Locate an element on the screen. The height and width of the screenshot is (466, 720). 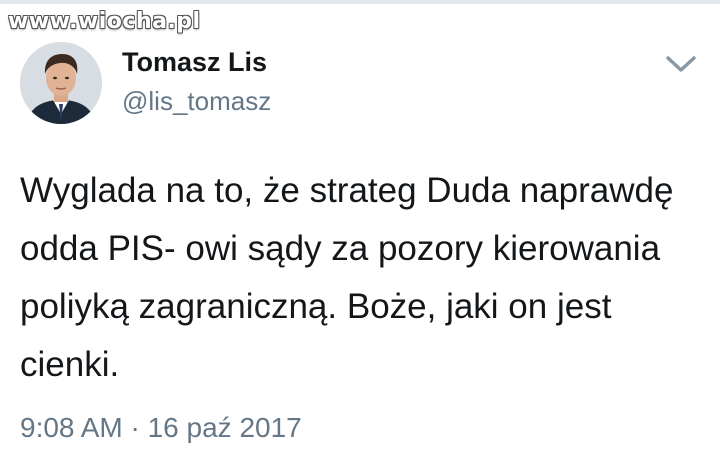
tweet-timestamp: 9:08 AM · 16 paź 2017 is located at coordinates (161, 428).